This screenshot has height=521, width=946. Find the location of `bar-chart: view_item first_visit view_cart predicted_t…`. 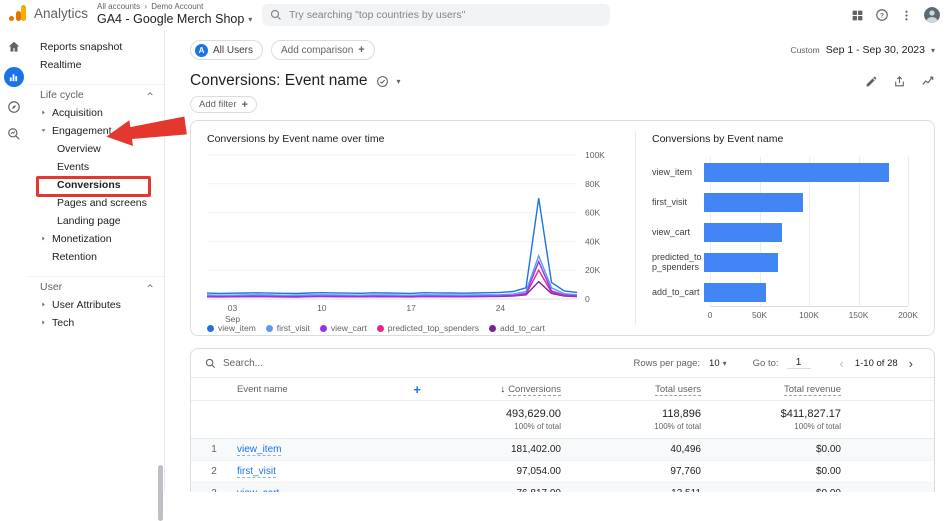

bar-chart: view_item first_visit view_cart predicted_t… is located at coordinates (786, 232).